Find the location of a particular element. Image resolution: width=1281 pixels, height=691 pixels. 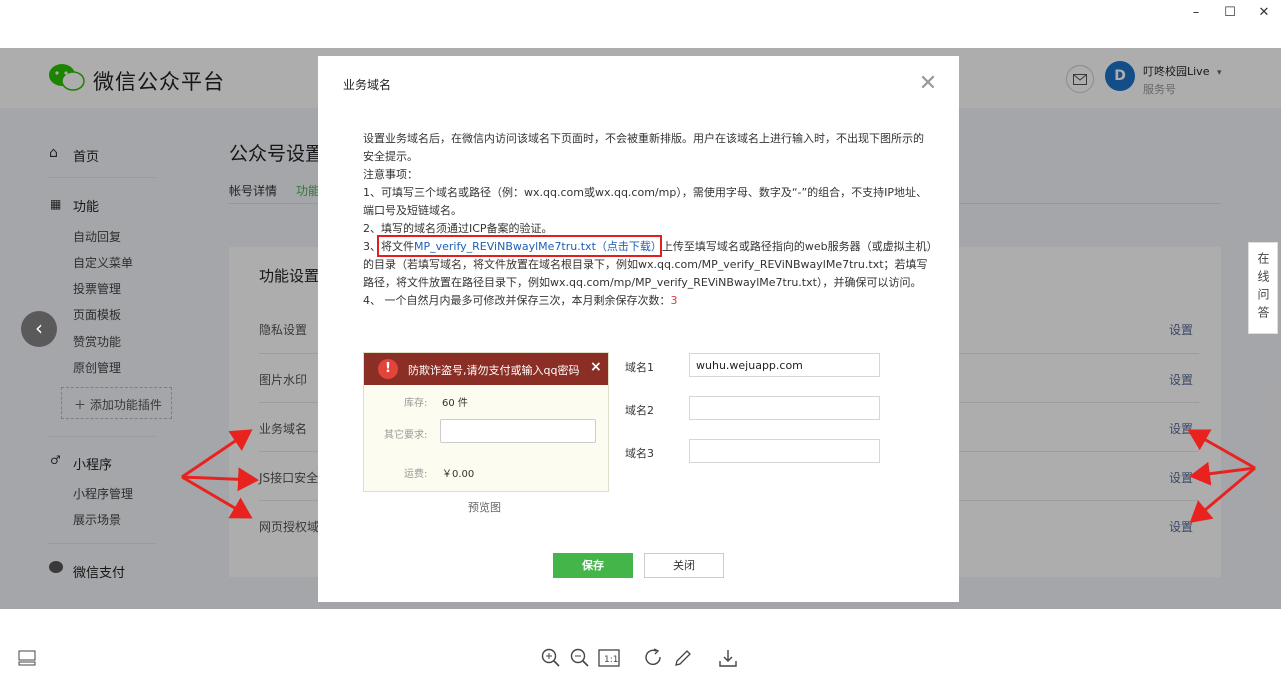

edit-pencil-icon is located at coordinates (683, 658).